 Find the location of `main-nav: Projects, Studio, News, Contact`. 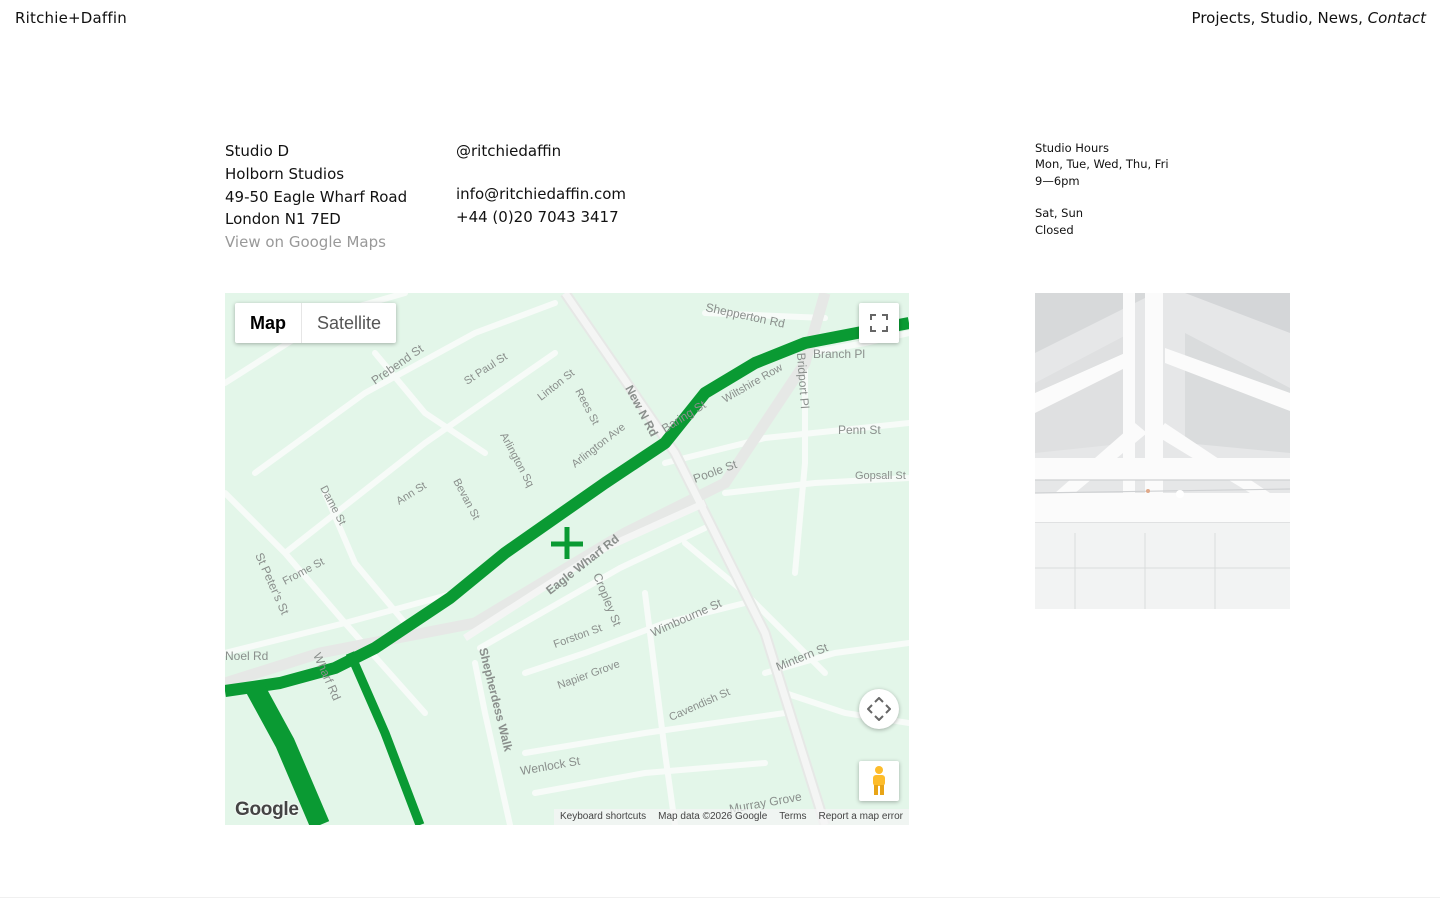

main-nav: Projects, Studio, News, Contact is located at coordinates (1309, 18).